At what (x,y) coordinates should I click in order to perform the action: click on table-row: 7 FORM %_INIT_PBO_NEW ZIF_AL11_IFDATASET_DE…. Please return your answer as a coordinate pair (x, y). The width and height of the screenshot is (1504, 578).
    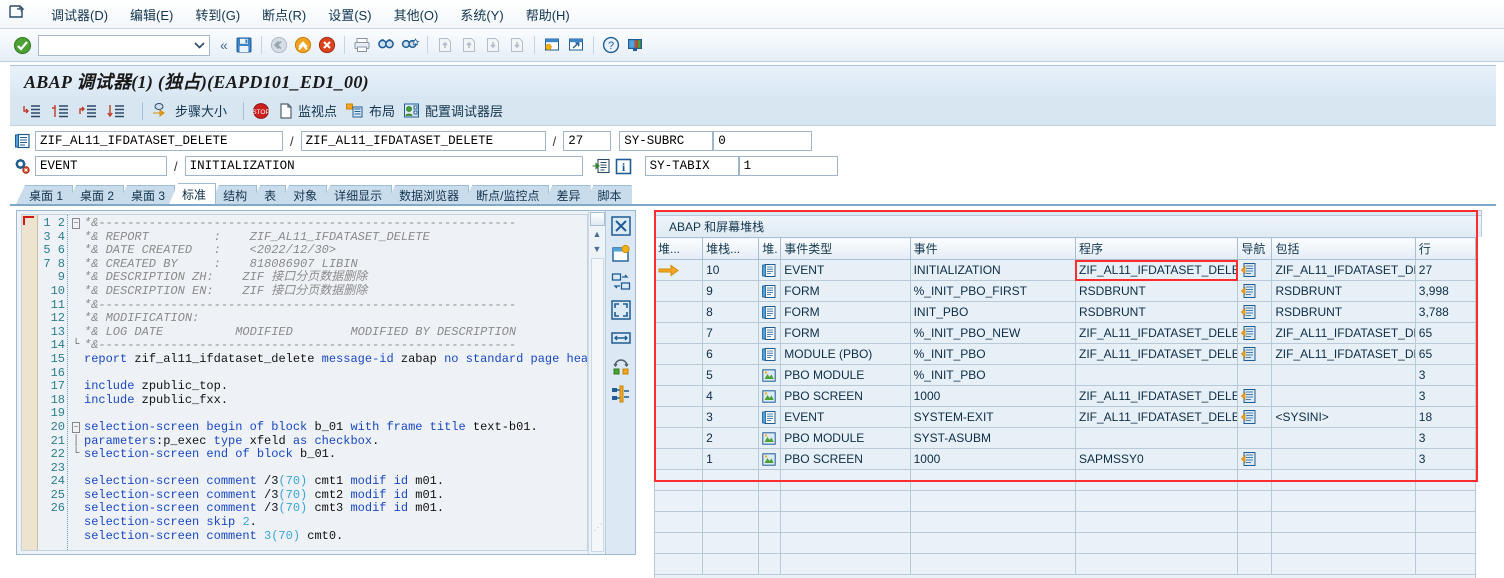
    Looking at the image, I should click on (1065, 333).